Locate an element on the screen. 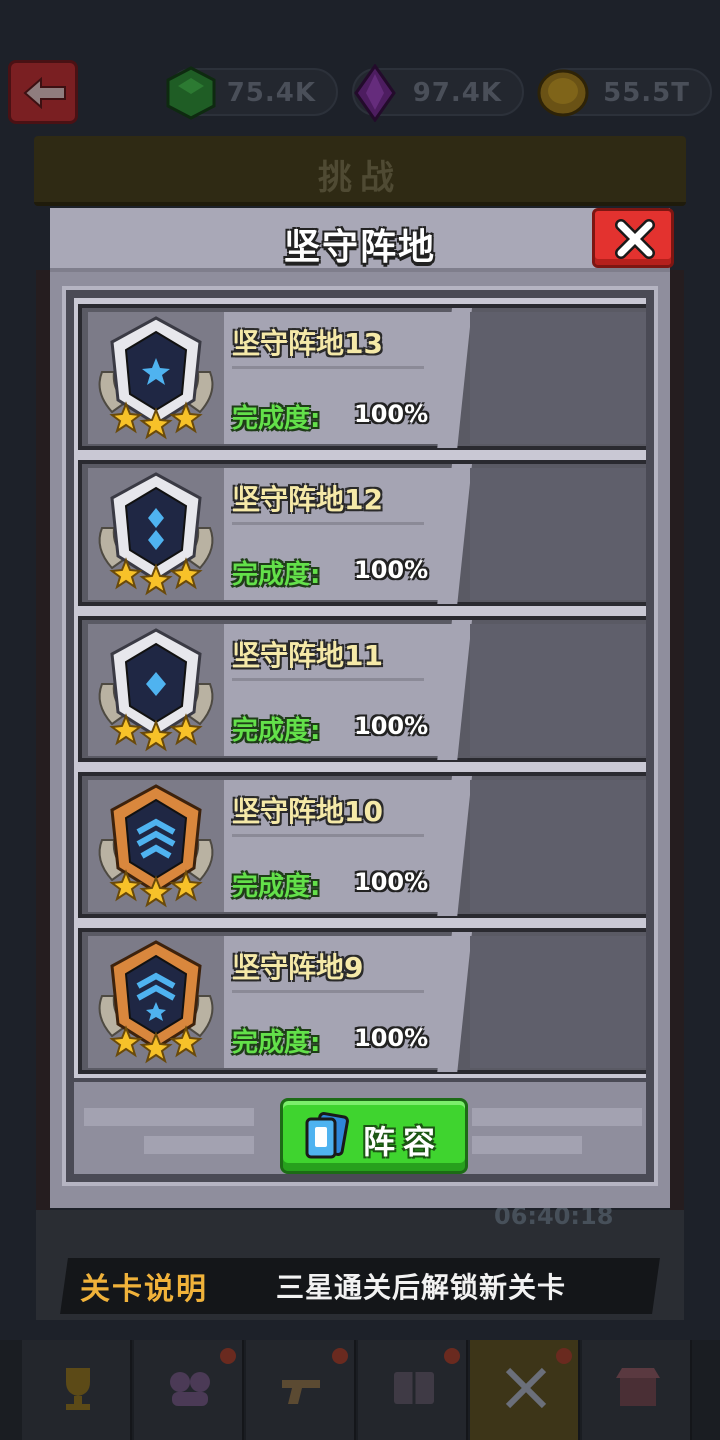 Image resolution: width=720 pixels, height=1440 pixels. resource-value: 55.5T is located at coordinates (646, 93).